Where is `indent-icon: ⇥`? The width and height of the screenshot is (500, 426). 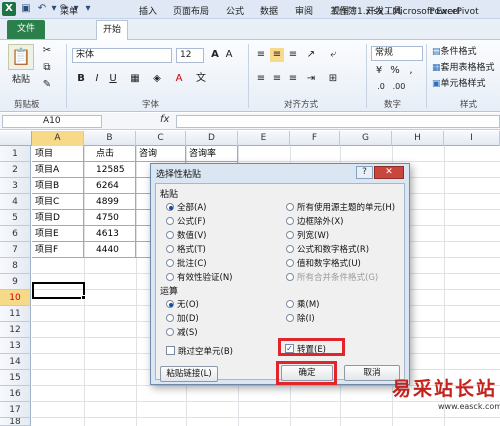
indent-icon: ⇥ is located at coordinates (311, 79).